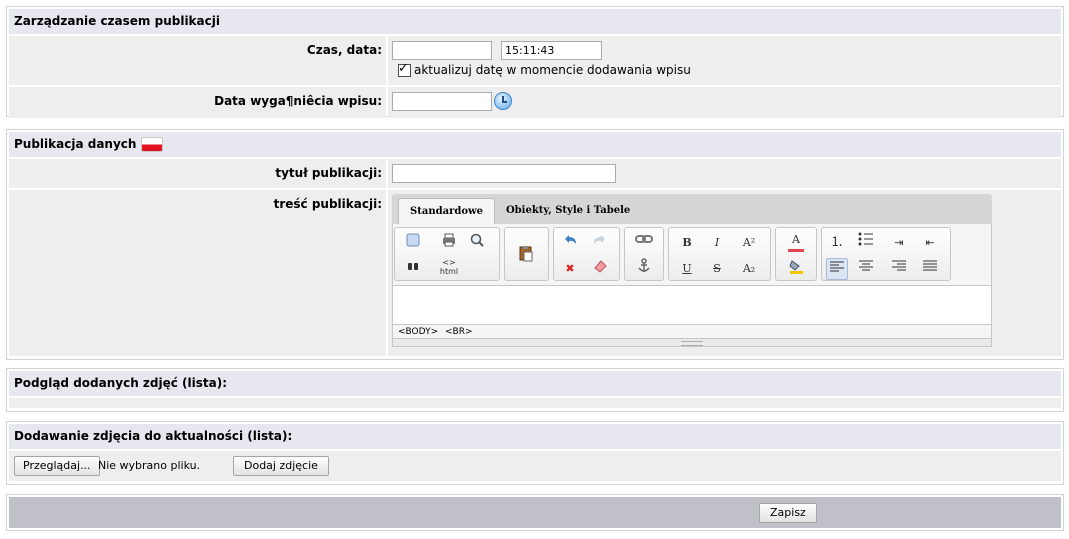 The height and width of the screenshot is (539, 1069). I want to click on delete-icon: ✖, so click(570, 269).